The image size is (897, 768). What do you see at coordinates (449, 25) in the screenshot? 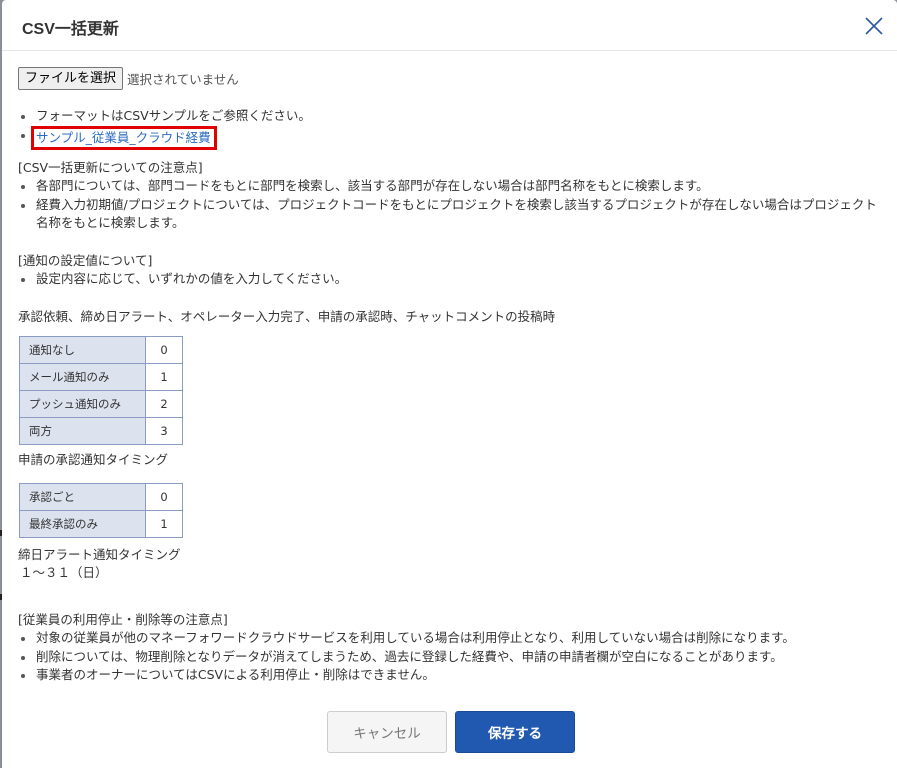
I see `modal-header: CSV一括更新` at bounding box center [449, 25].